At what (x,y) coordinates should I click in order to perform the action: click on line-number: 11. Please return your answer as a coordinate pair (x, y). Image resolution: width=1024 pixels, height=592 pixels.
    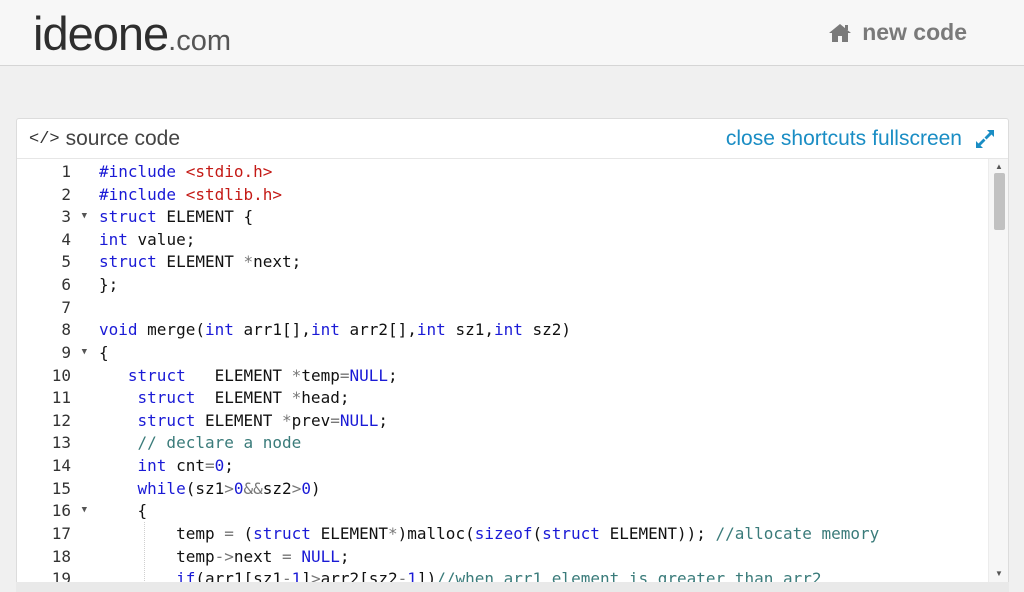
    Looking at the image, I should click on (61, 397).